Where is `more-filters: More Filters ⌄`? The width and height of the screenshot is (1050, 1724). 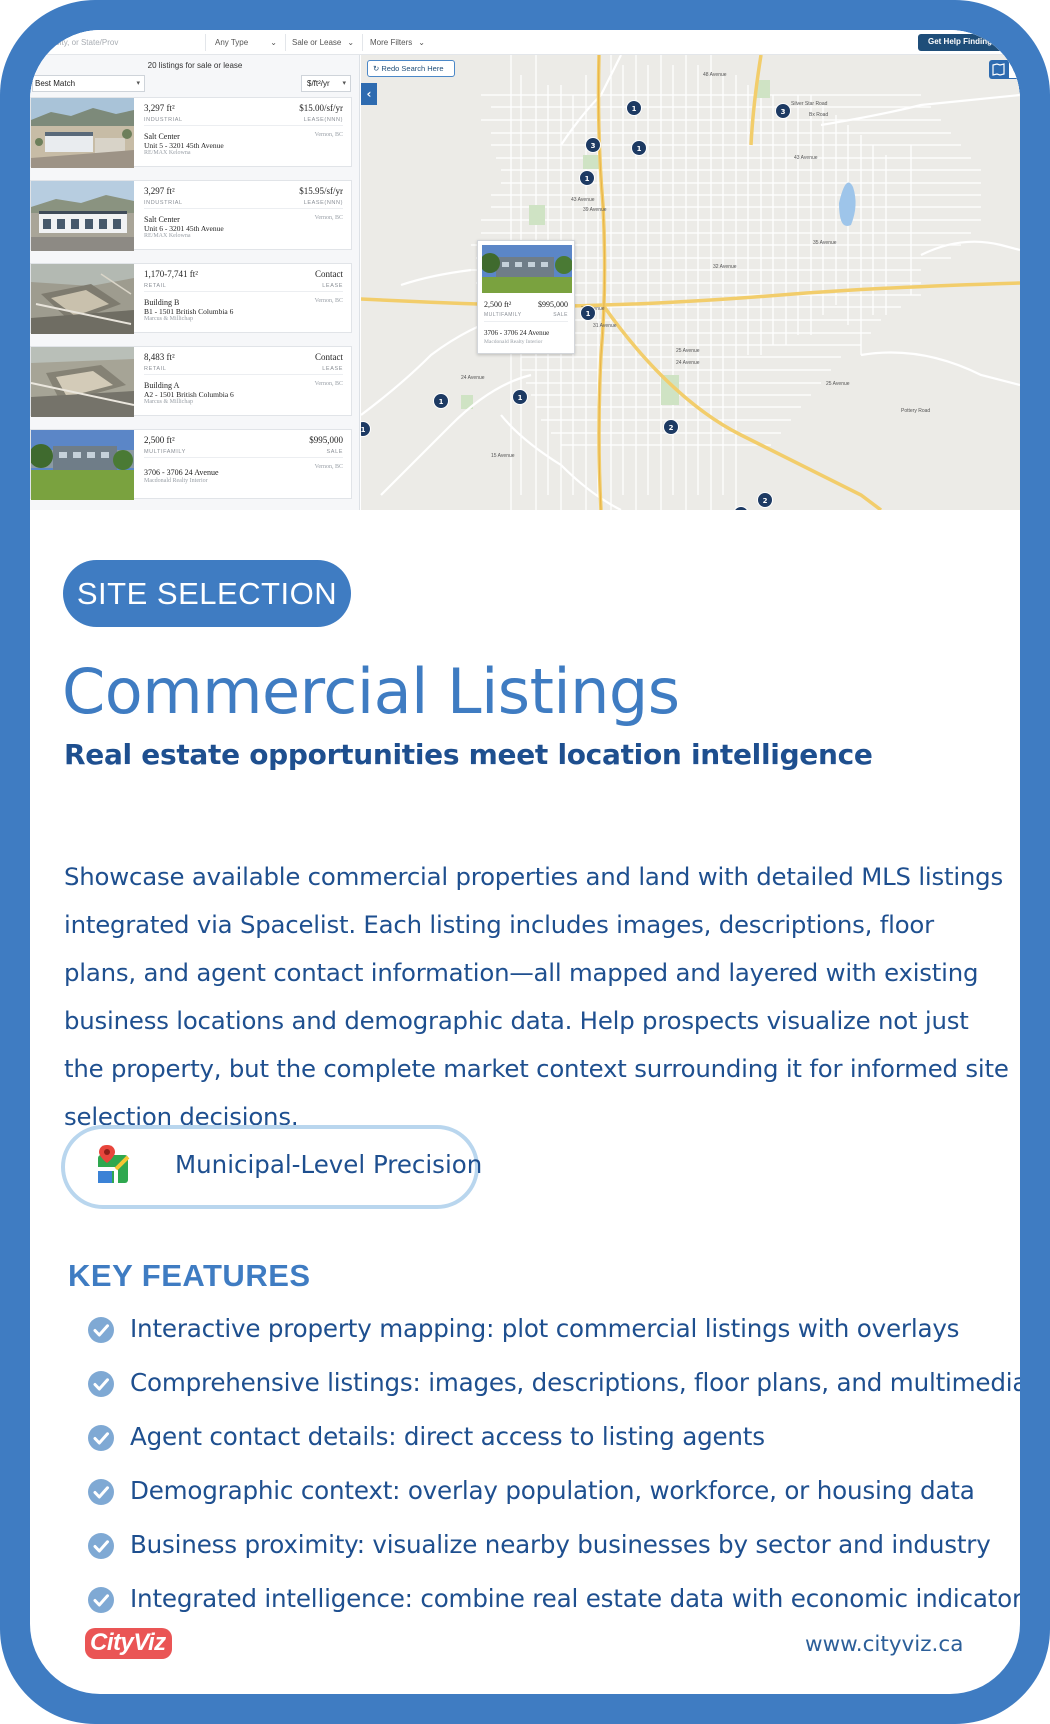 more-filters: More Filters ⌄ is located at coordinates (397, 42).